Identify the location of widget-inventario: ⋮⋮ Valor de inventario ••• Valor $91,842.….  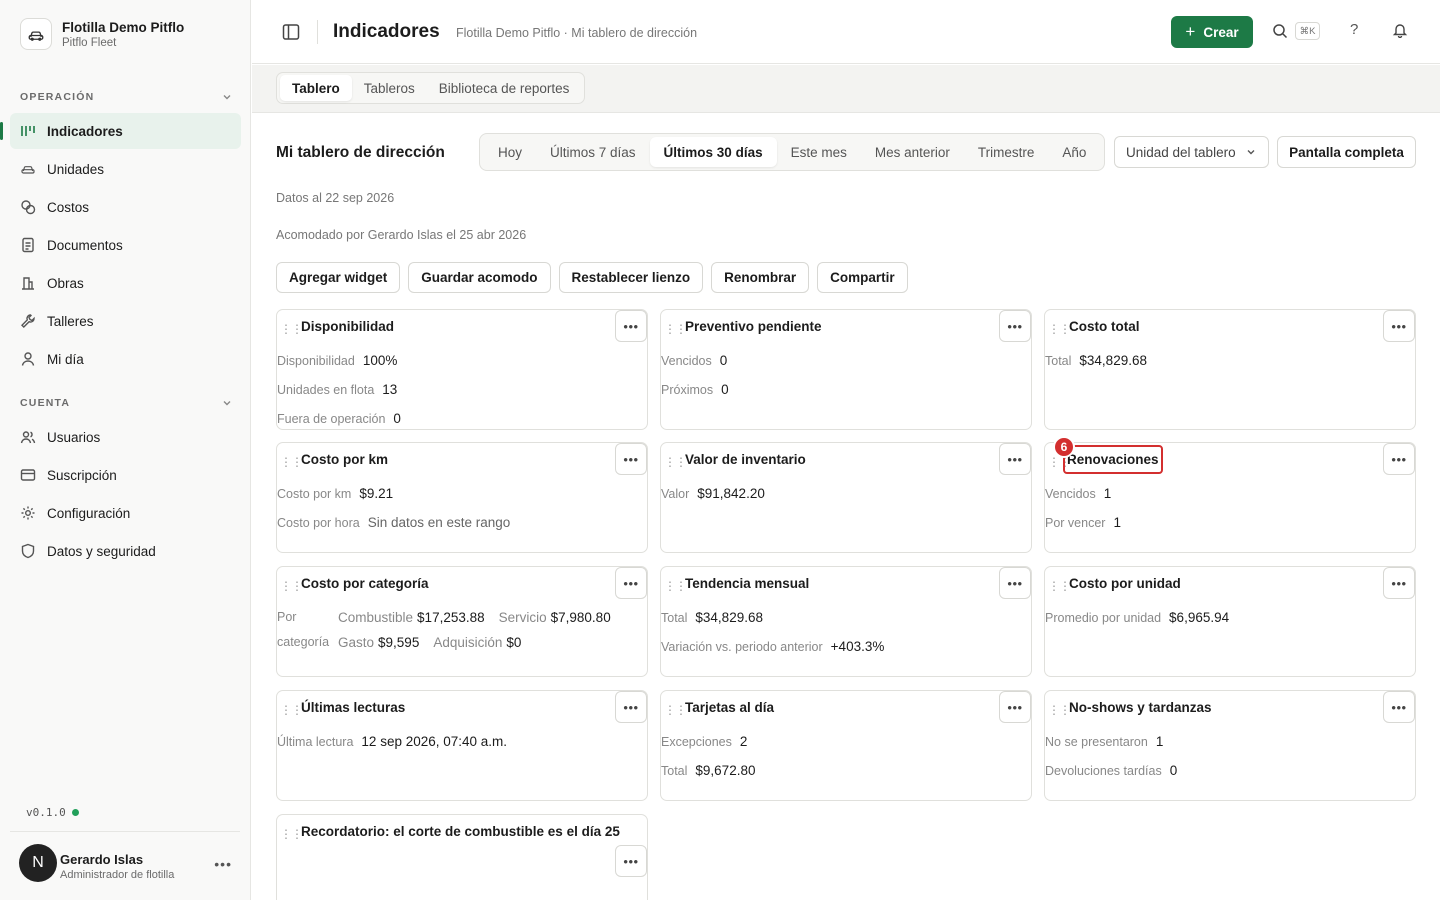
(846, 497).